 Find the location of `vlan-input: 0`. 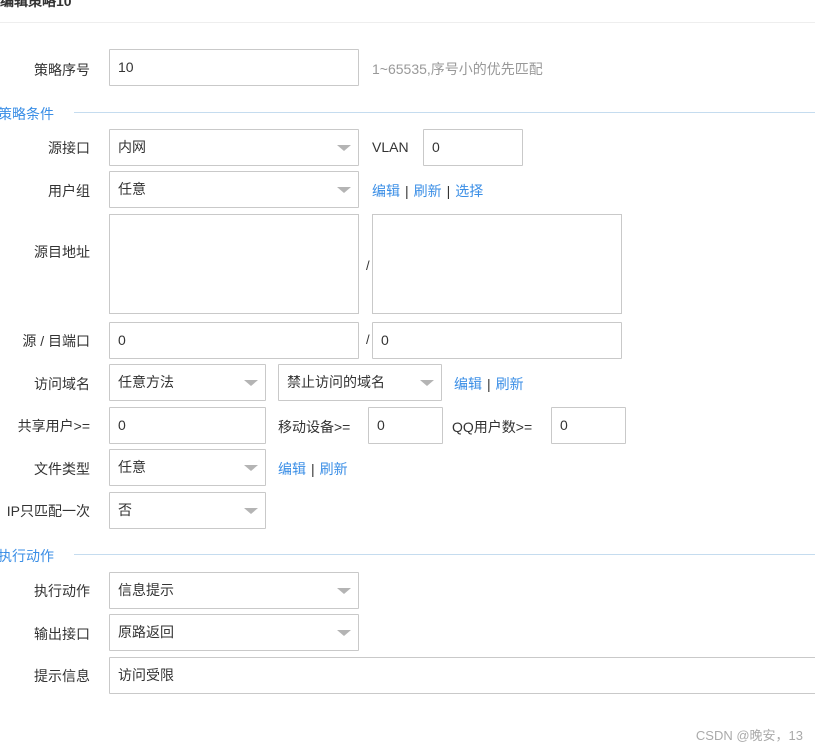

vlan-input: 0 is located at coordinates (473, 147).